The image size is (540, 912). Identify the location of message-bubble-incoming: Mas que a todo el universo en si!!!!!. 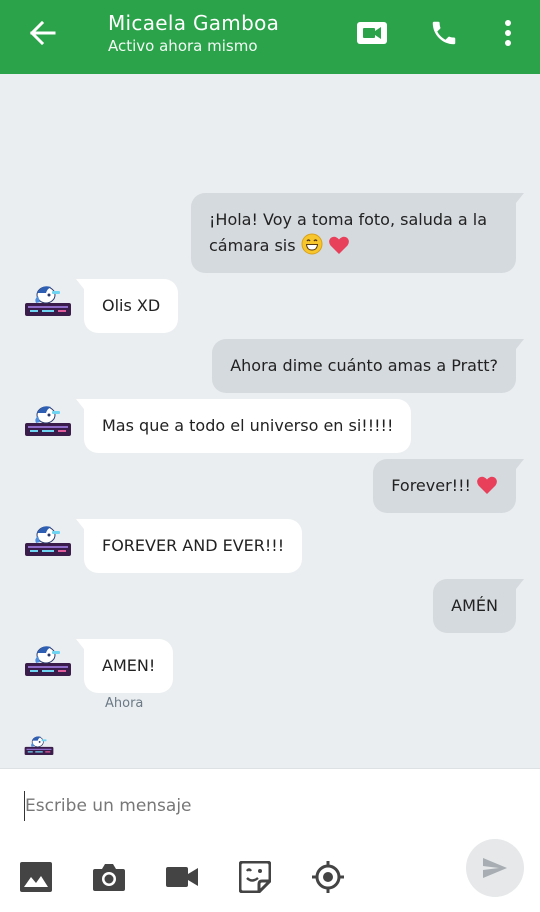
(243, 426).